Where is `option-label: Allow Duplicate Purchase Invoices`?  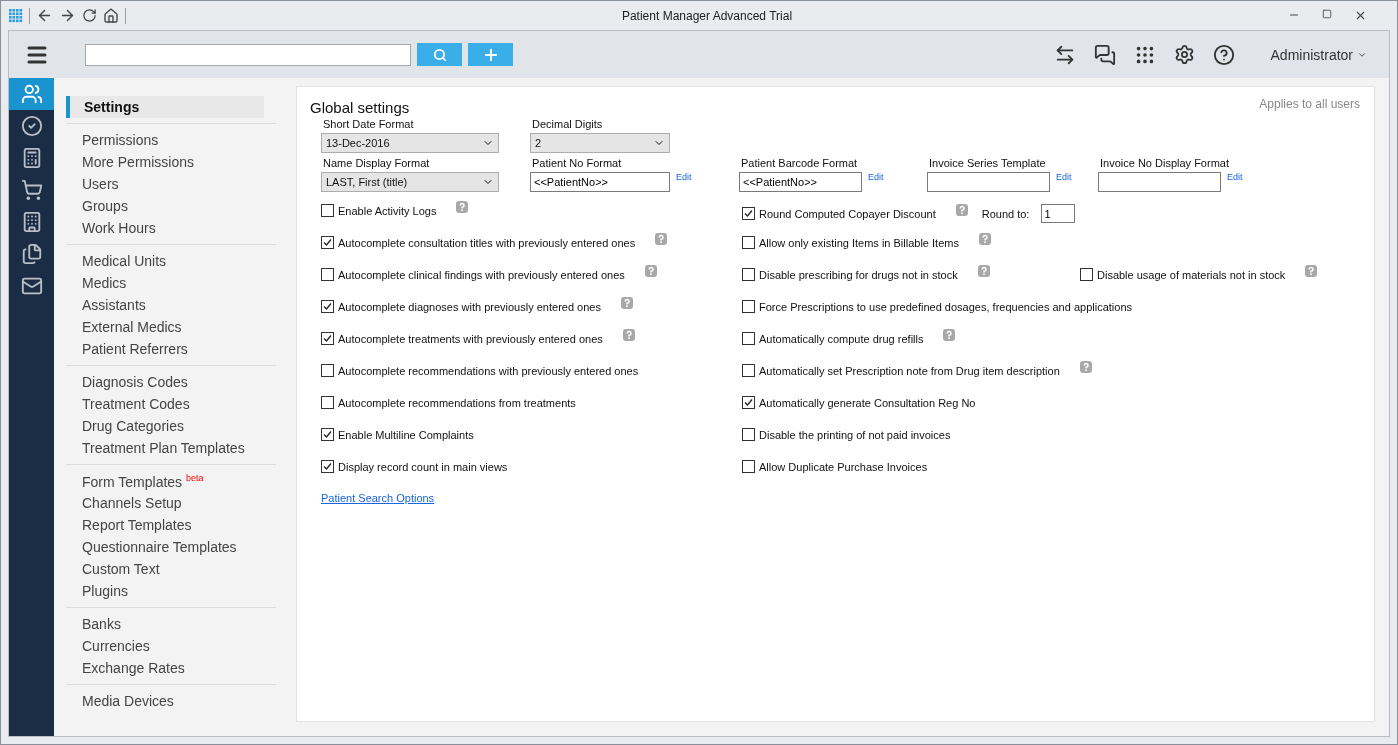
option-label: Allow Duplicate Purchase Invoices is located at coordinates (843, 466).